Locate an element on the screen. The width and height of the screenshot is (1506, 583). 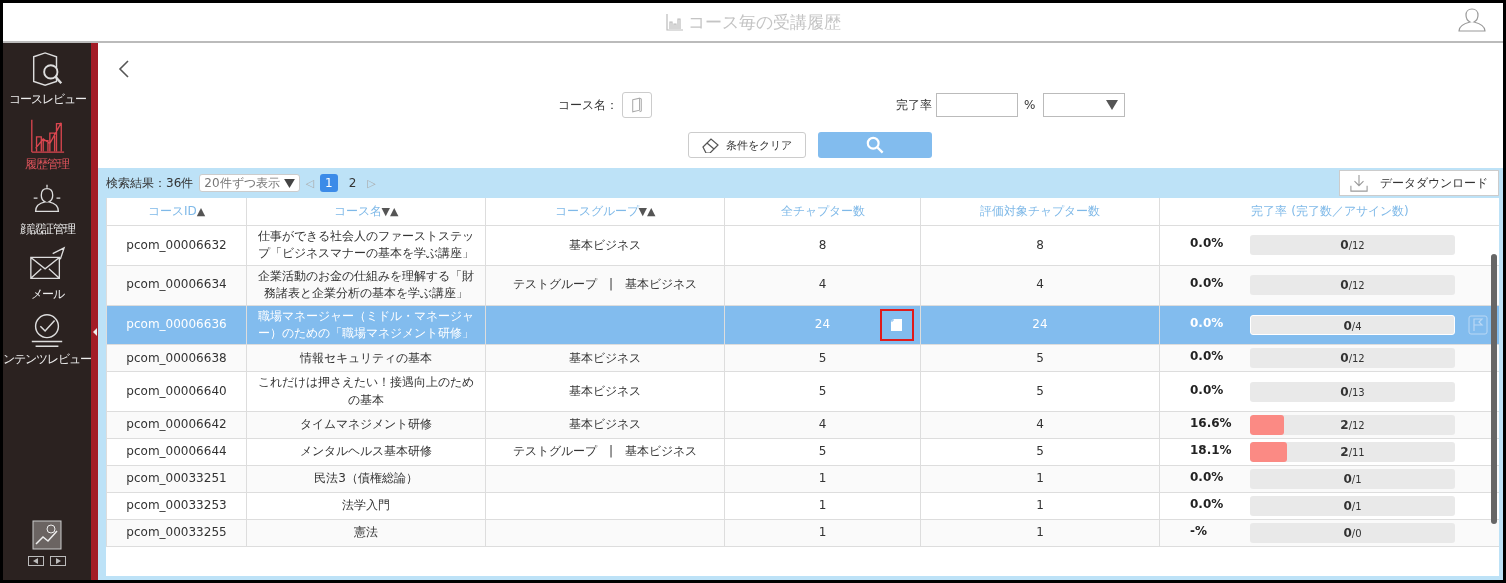
clear-conditions-button: 条件をクリア is located at coordinates (747, 145).